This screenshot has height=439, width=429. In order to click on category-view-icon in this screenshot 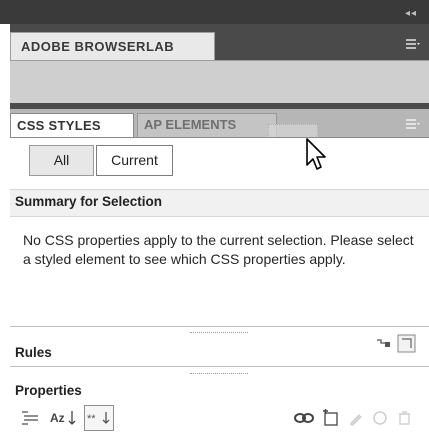, I will do `click(31, 418)`.